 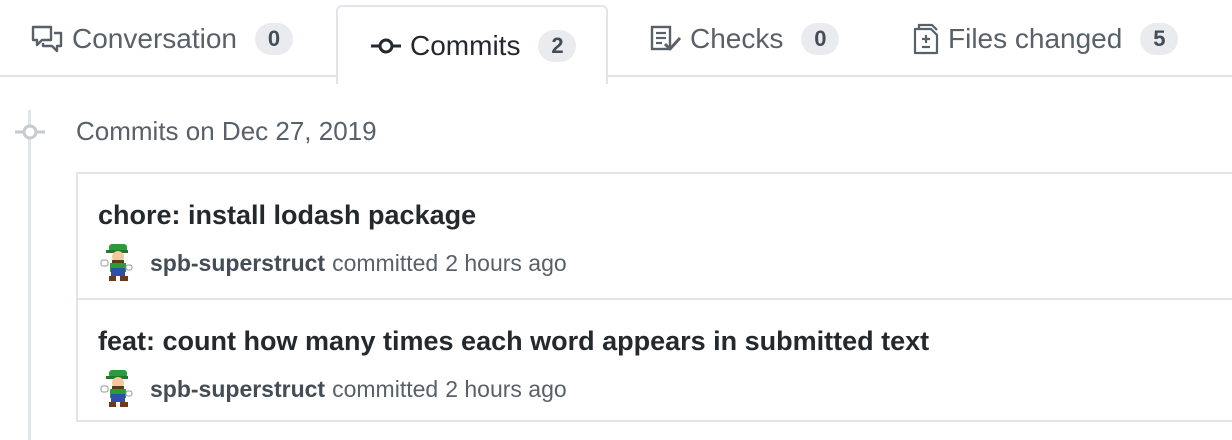 I want to click on checklist-icon, so click(x=666, y=39).